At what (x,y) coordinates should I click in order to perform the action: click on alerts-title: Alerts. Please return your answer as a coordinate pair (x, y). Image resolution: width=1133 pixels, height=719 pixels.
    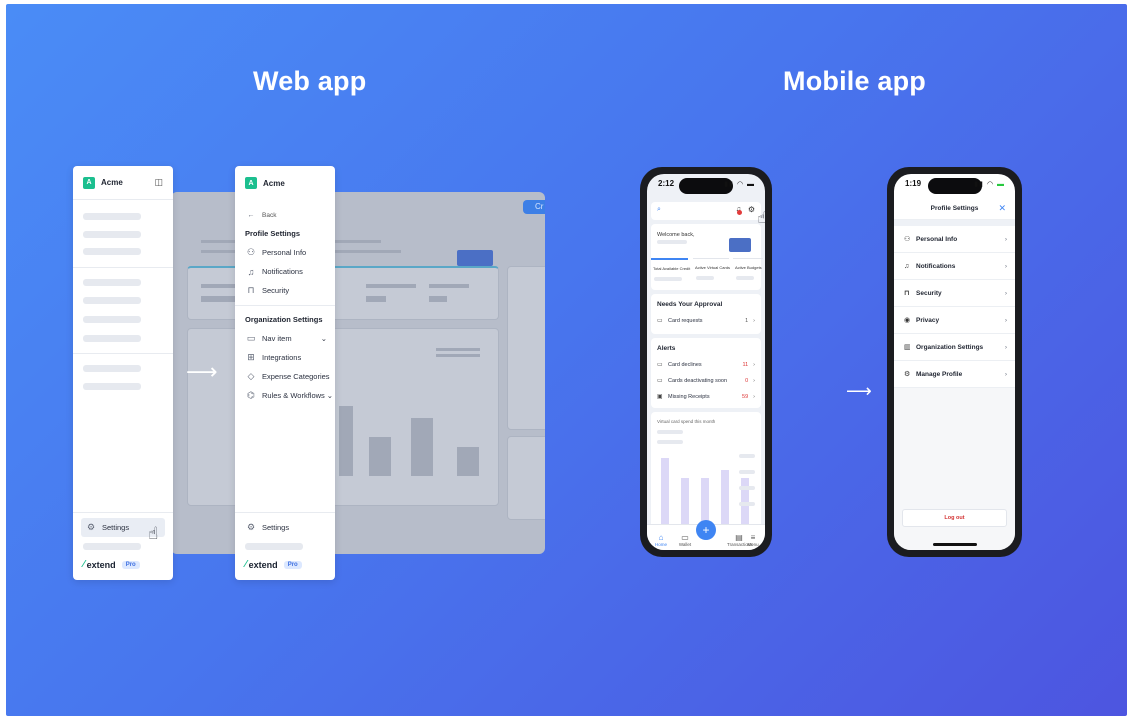
    Looking at the image, I should click on (666, 348).